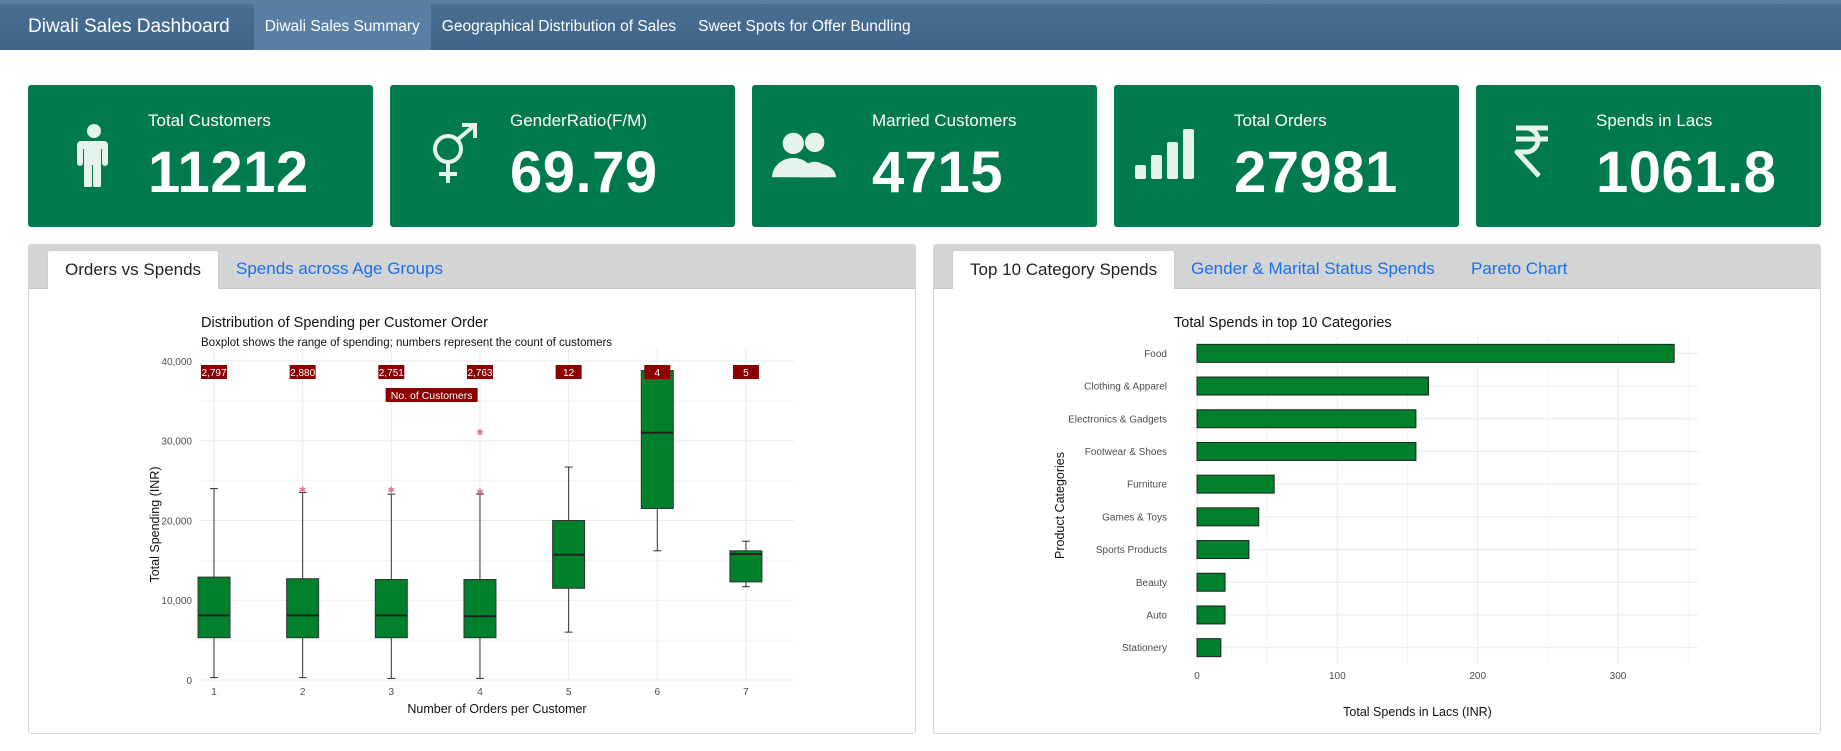  I want to click on x-tick-label: 3, so click(392, 692).